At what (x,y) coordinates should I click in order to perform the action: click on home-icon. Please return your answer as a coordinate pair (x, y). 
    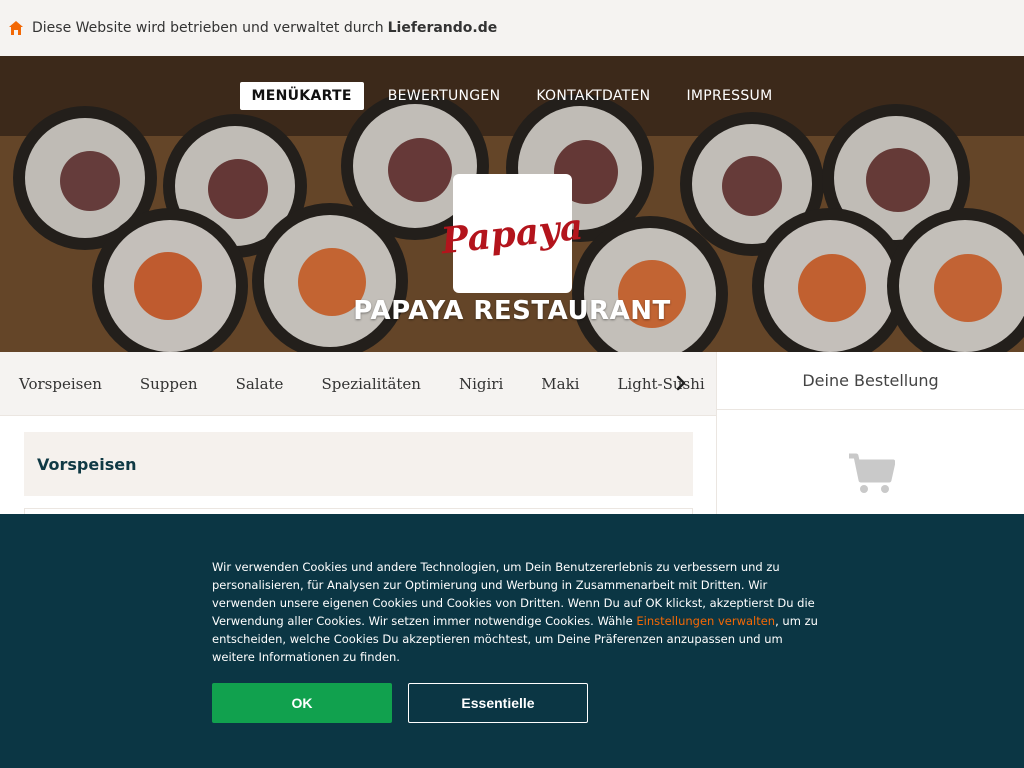
    Looking at the image, I should click on (16, 28).